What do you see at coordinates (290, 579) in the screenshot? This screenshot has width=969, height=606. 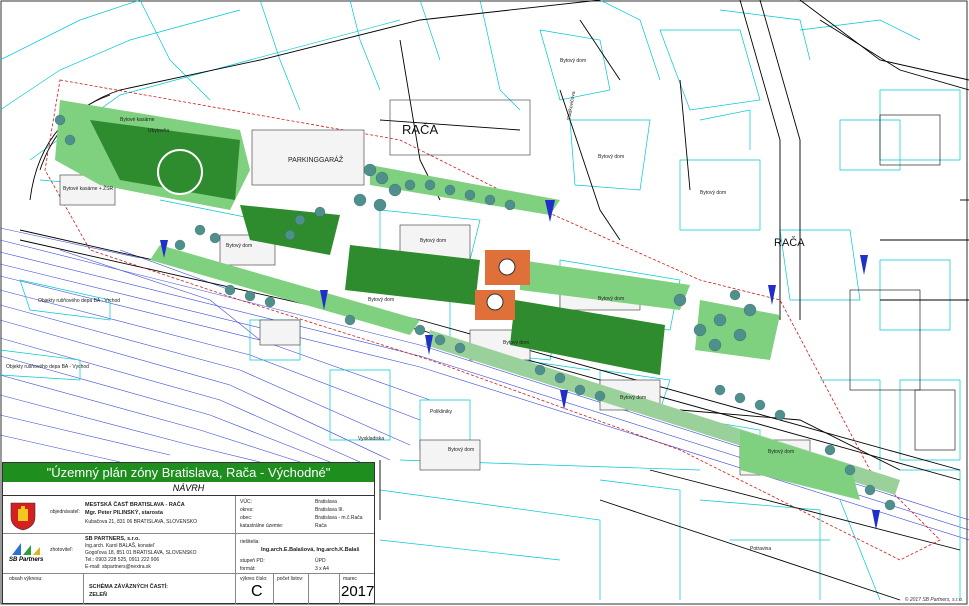 I see `pocet-label: počet listov:` at bounding box center [290, 579].